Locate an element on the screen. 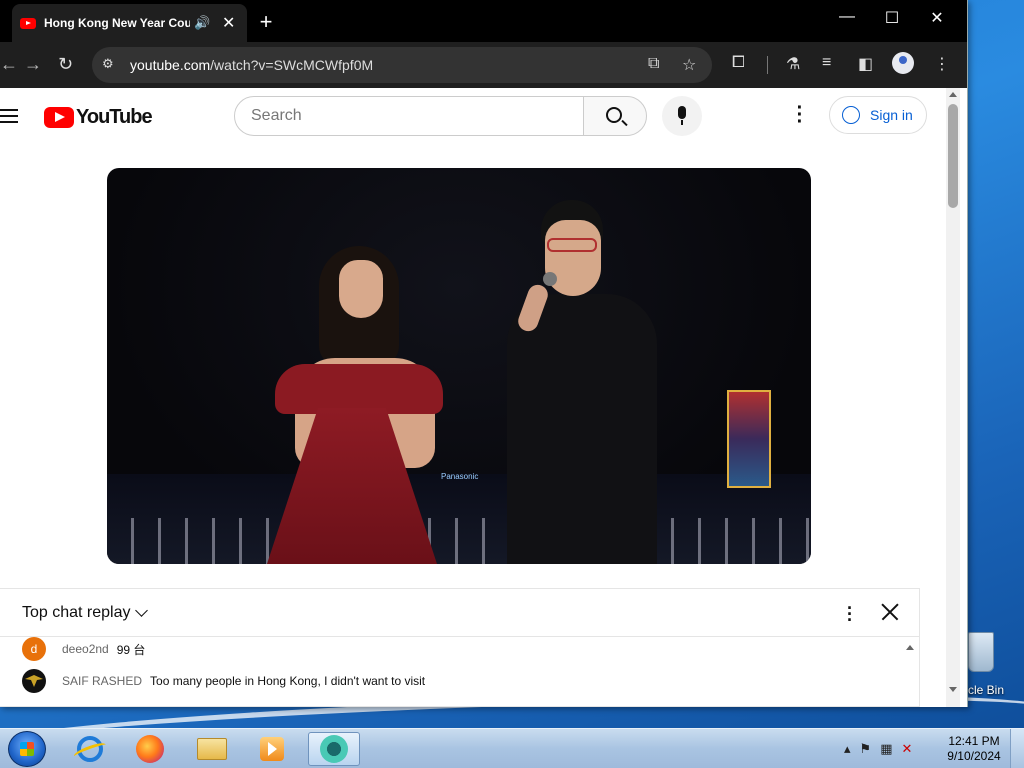 This screenshot has height=768, width=1024. site-info-icon: ⚙ is located at coordinates (110, 64).